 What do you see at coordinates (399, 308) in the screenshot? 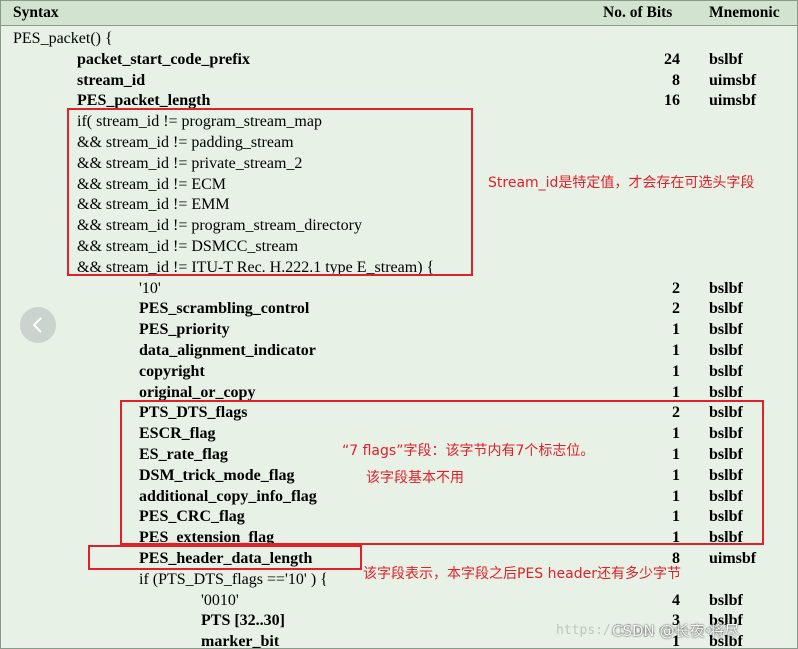
I see `table-row: PES_scrambling_control 2 bslbf` at bounding box center [399, 308].